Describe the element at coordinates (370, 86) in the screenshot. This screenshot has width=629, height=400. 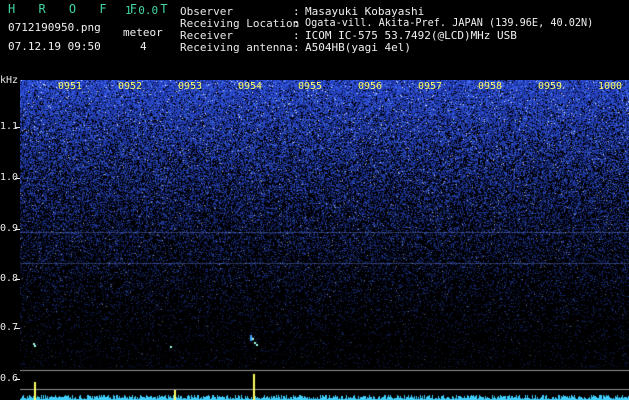
I see `time-tick-label: 0956` at that location.